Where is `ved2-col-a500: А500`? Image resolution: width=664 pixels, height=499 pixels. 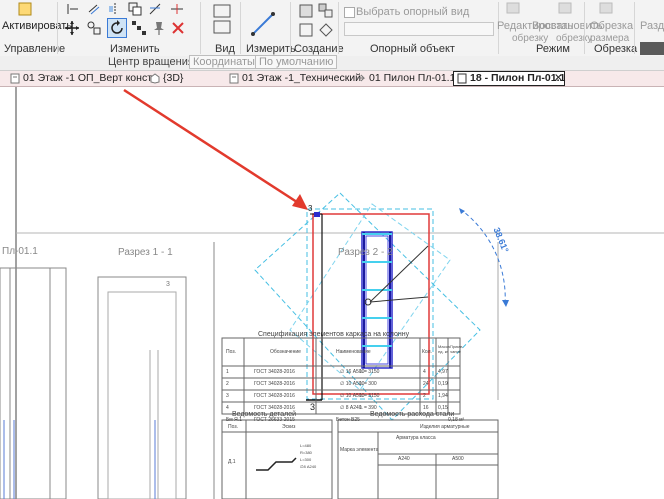 ved2-col-a500: А500 is located at coordinates (458, 459).